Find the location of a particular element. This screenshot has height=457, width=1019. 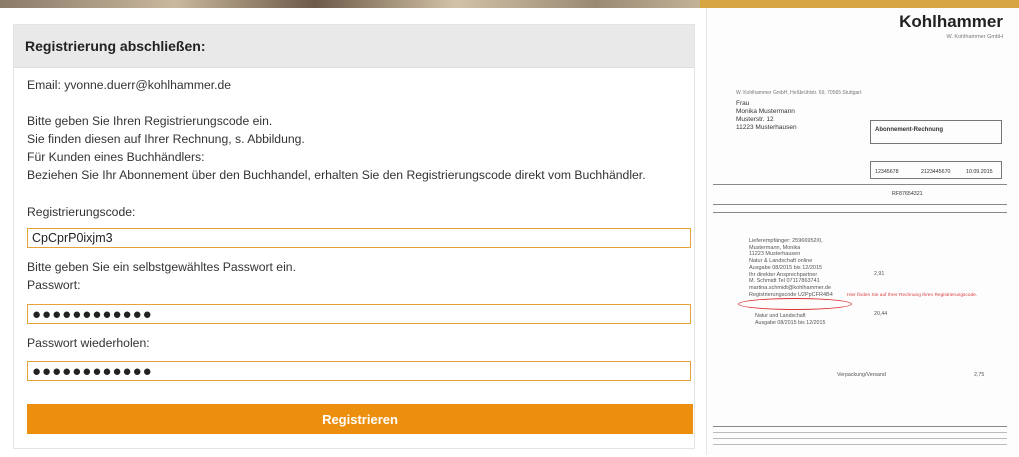

recipient-line: Frau is located at coordinates (743, 103).